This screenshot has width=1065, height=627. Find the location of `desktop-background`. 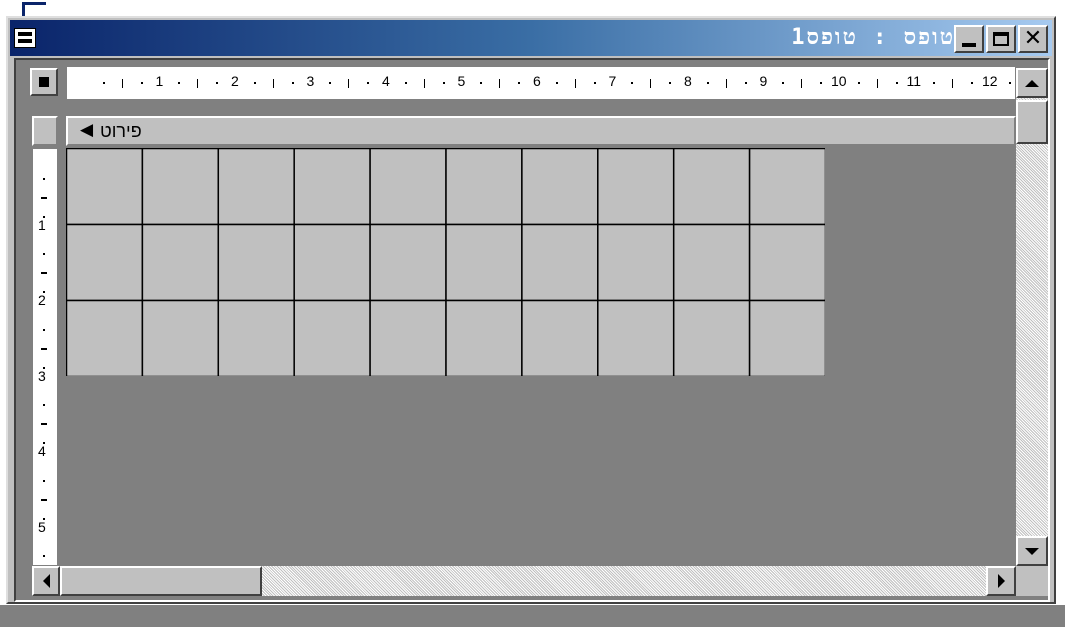

desktop-background is located at coordinates (1060, 302).